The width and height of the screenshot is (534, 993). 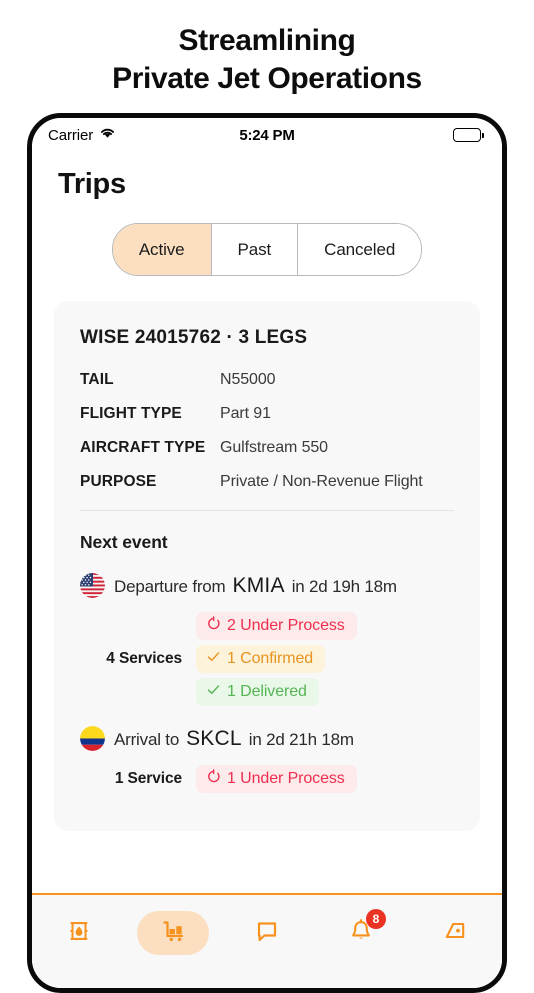 I want to click on departure-badges: 2 Under Process 1 Confirmed 1 Delivered, so click(x=276, y=659).